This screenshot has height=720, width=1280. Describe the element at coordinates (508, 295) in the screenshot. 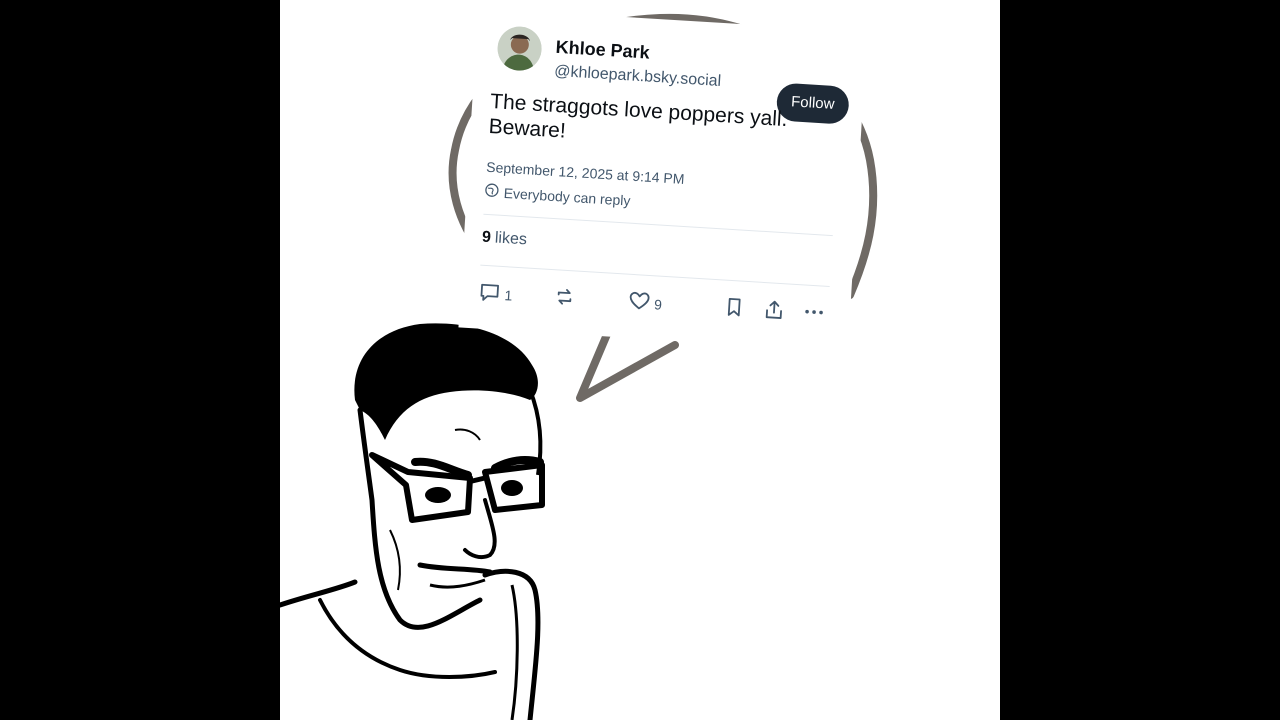

I see `reply-count: 1` at that location.